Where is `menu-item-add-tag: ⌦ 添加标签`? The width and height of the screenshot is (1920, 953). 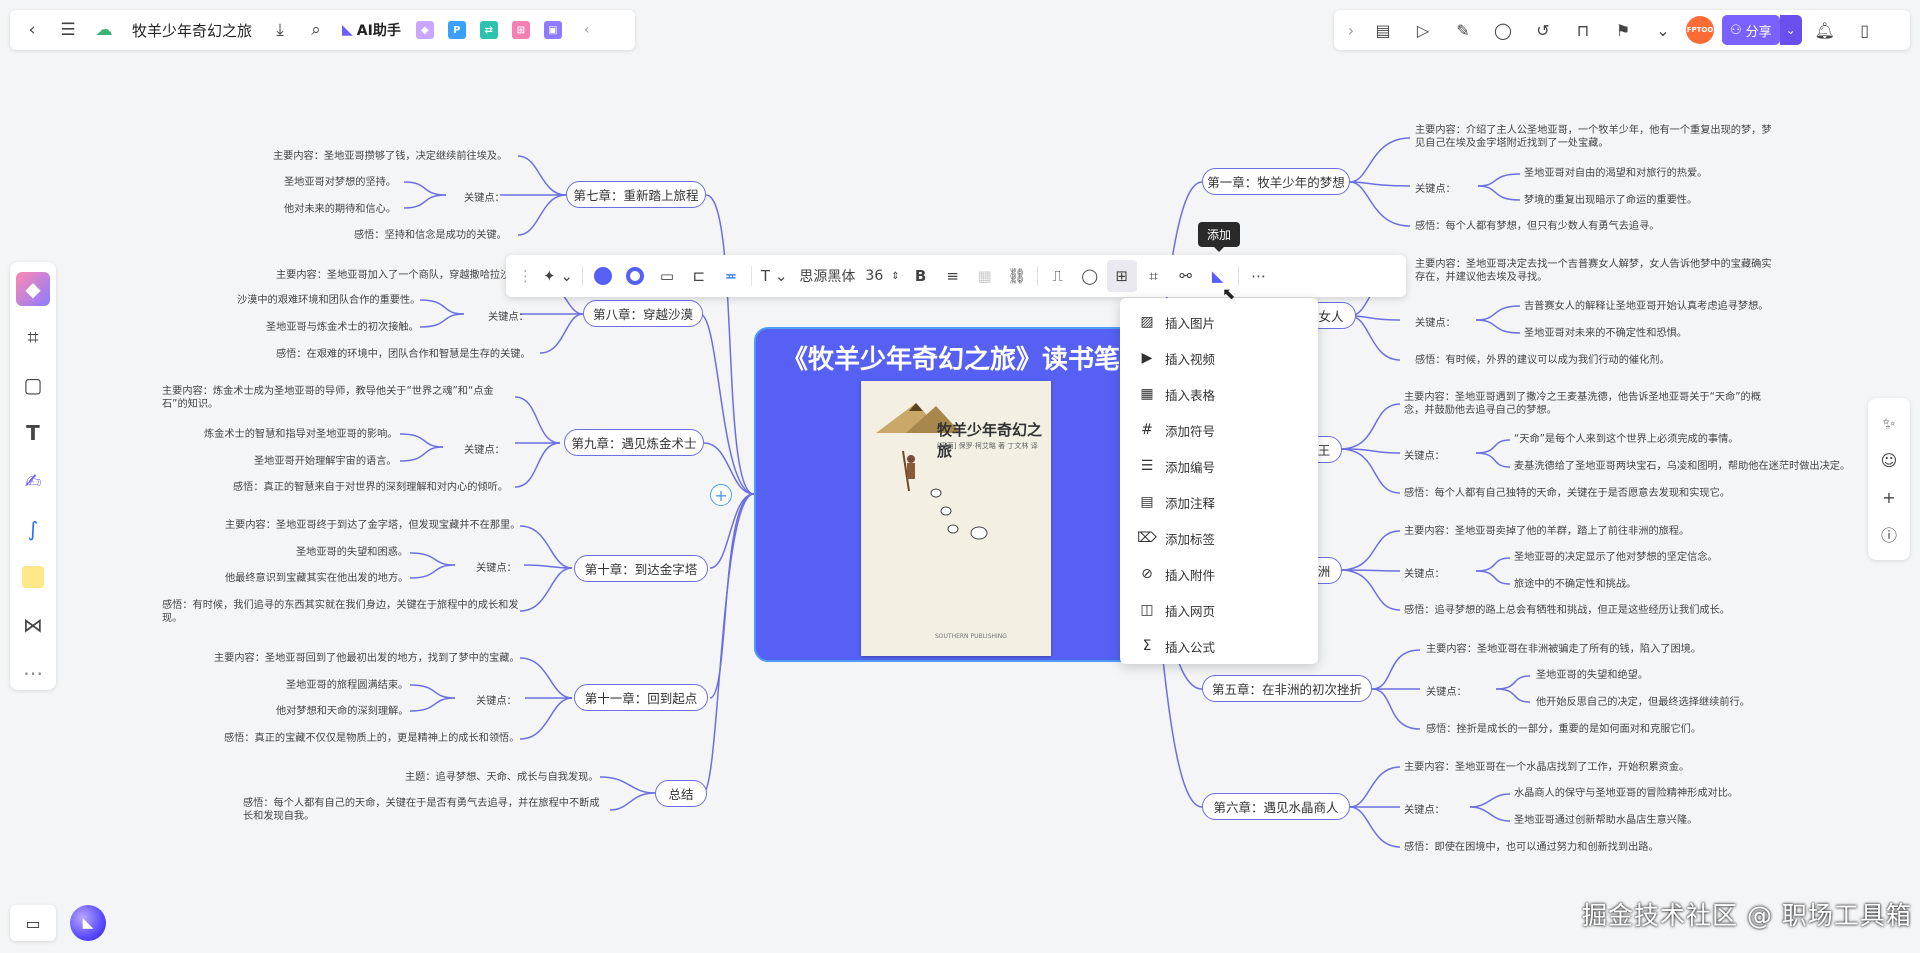
menu-item-add-tag: ⌦ 添加标签 is located at coordinates (1219, 538).